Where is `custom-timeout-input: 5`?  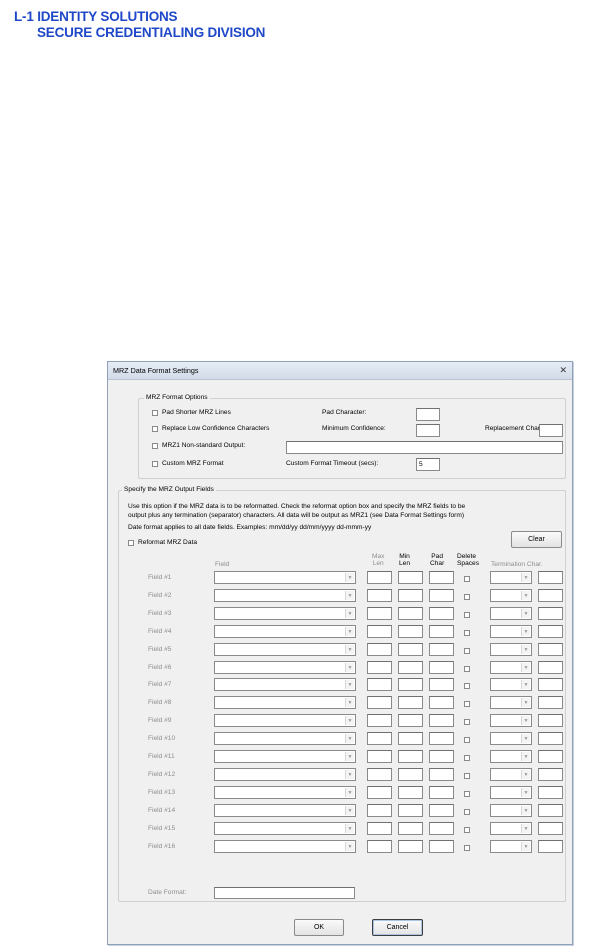
custom-timeout-input: 5 is located at coordinates (428, 464).